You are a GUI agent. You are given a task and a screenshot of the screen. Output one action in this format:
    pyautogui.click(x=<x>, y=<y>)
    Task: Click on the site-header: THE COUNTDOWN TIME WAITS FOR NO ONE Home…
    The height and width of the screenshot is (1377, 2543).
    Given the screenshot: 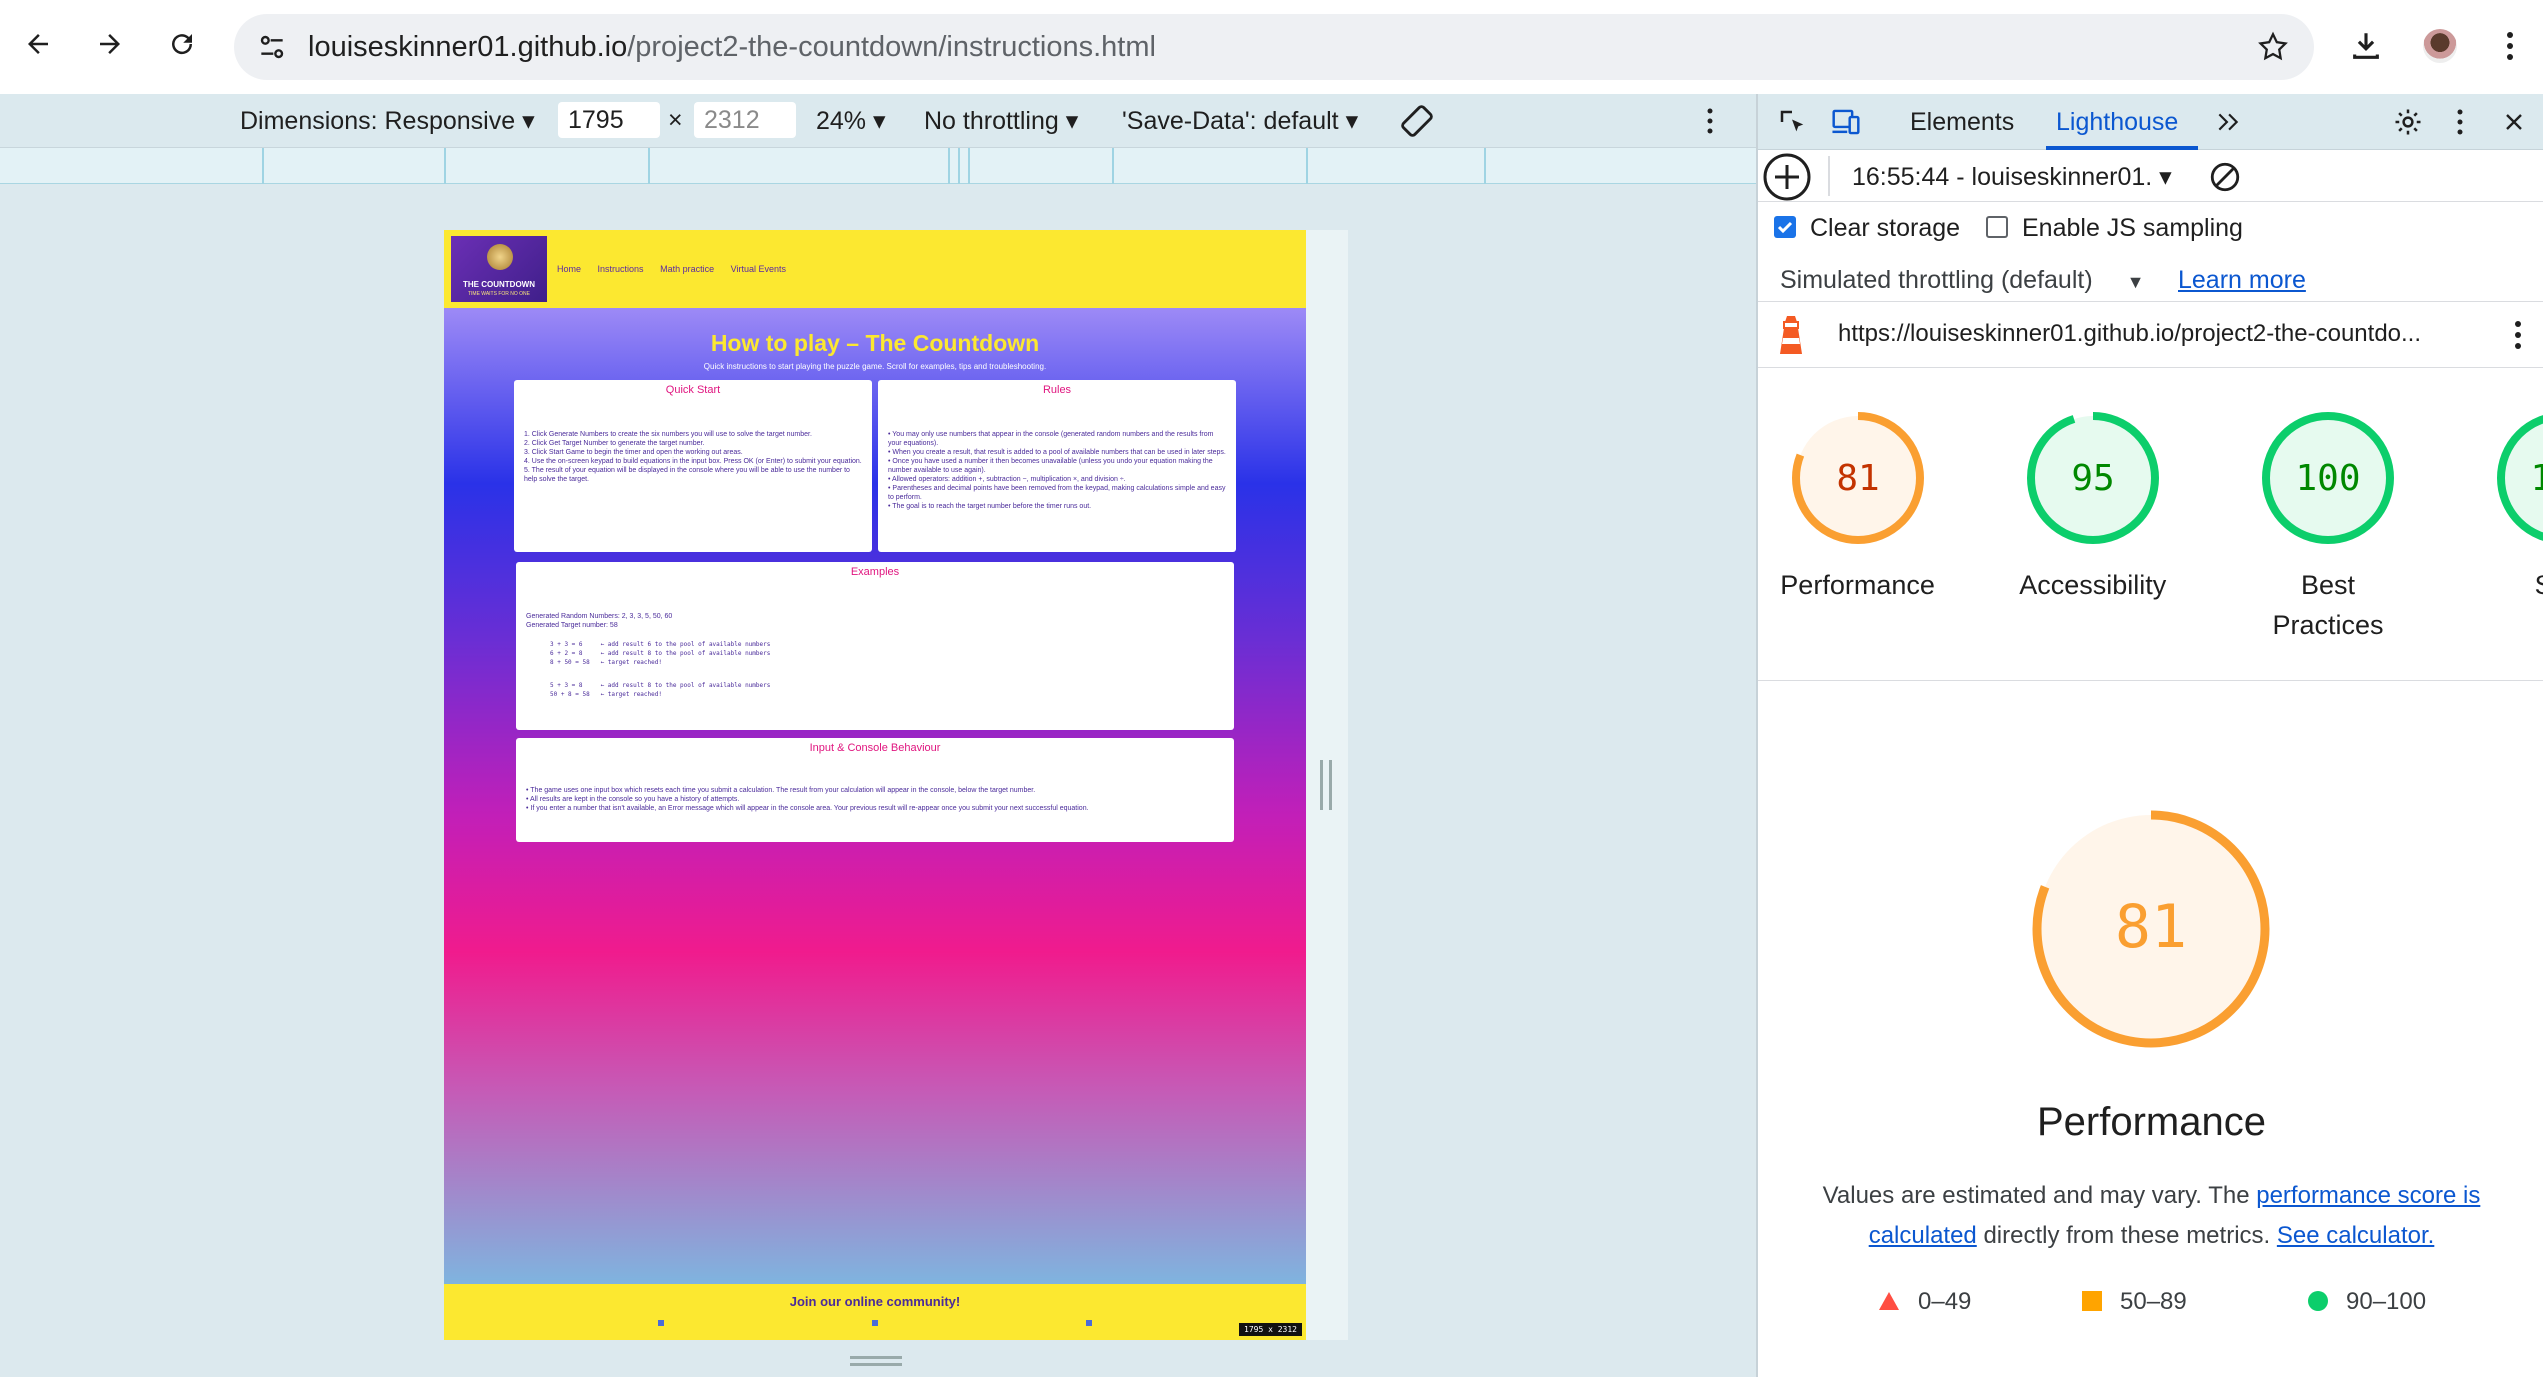 What is the action you would take?
    pyautogui.click(x=875, y=269)
    